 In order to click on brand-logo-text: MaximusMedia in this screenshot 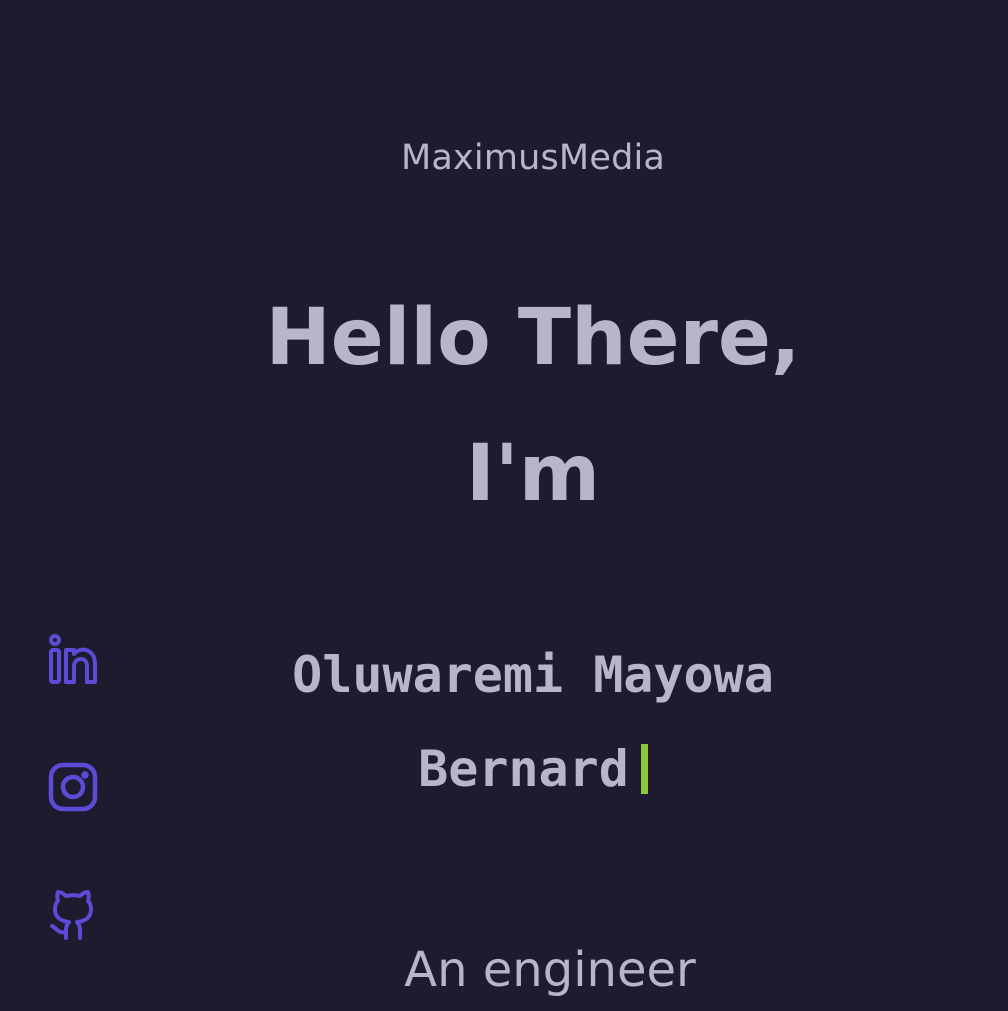, I will do `click(504, 158)`.